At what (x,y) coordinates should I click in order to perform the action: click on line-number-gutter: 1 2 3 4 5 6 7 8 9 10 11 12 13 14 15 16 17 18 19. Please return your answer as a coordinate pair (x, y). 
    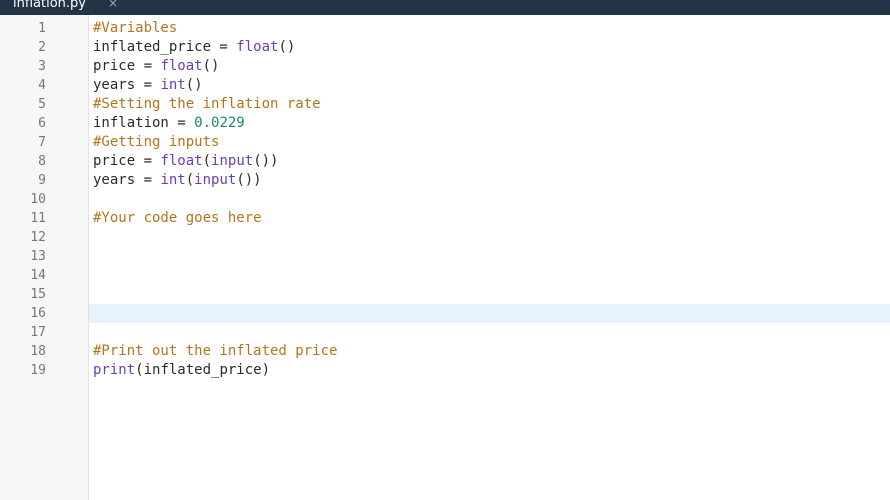
    Looking at the image, I should click on (44, 257).